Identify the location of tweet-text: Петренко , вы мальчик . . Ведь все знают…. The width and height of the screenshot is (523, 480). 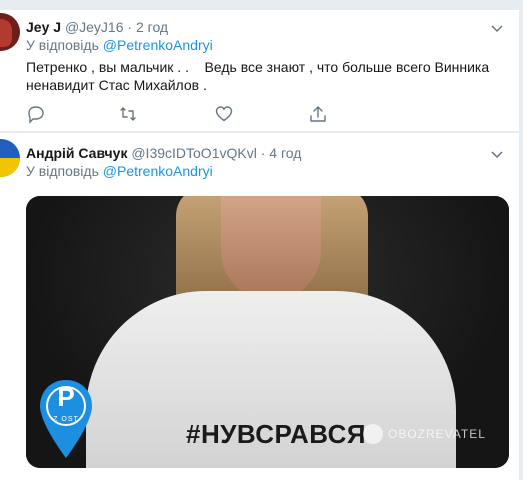
(260, 76).